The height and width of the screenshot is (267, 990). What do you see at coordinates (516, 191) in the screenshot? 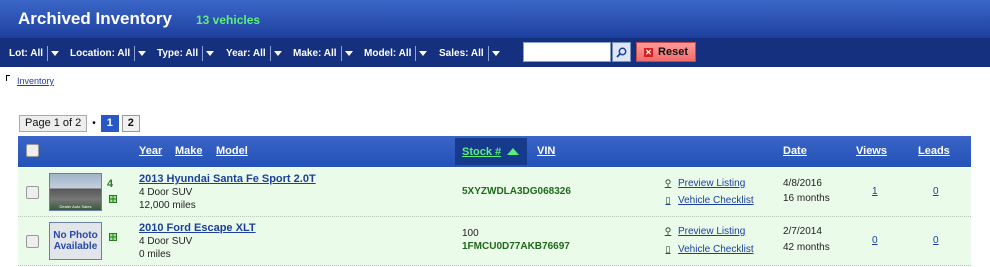
I see `vehicle-vin: 5XYZWDLA3DG068326` at bounding box center [516, 191].